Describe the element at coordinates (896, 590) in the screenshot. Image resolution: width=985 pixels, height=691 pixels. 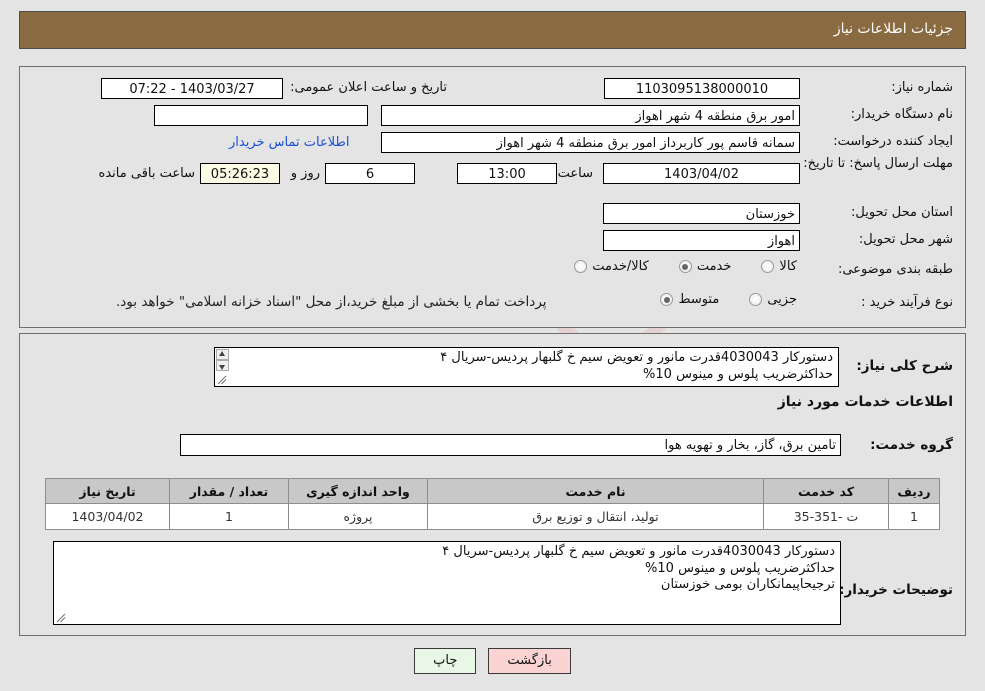
I see `label-buyer-notes: توضیحات خریدار:` at that location.